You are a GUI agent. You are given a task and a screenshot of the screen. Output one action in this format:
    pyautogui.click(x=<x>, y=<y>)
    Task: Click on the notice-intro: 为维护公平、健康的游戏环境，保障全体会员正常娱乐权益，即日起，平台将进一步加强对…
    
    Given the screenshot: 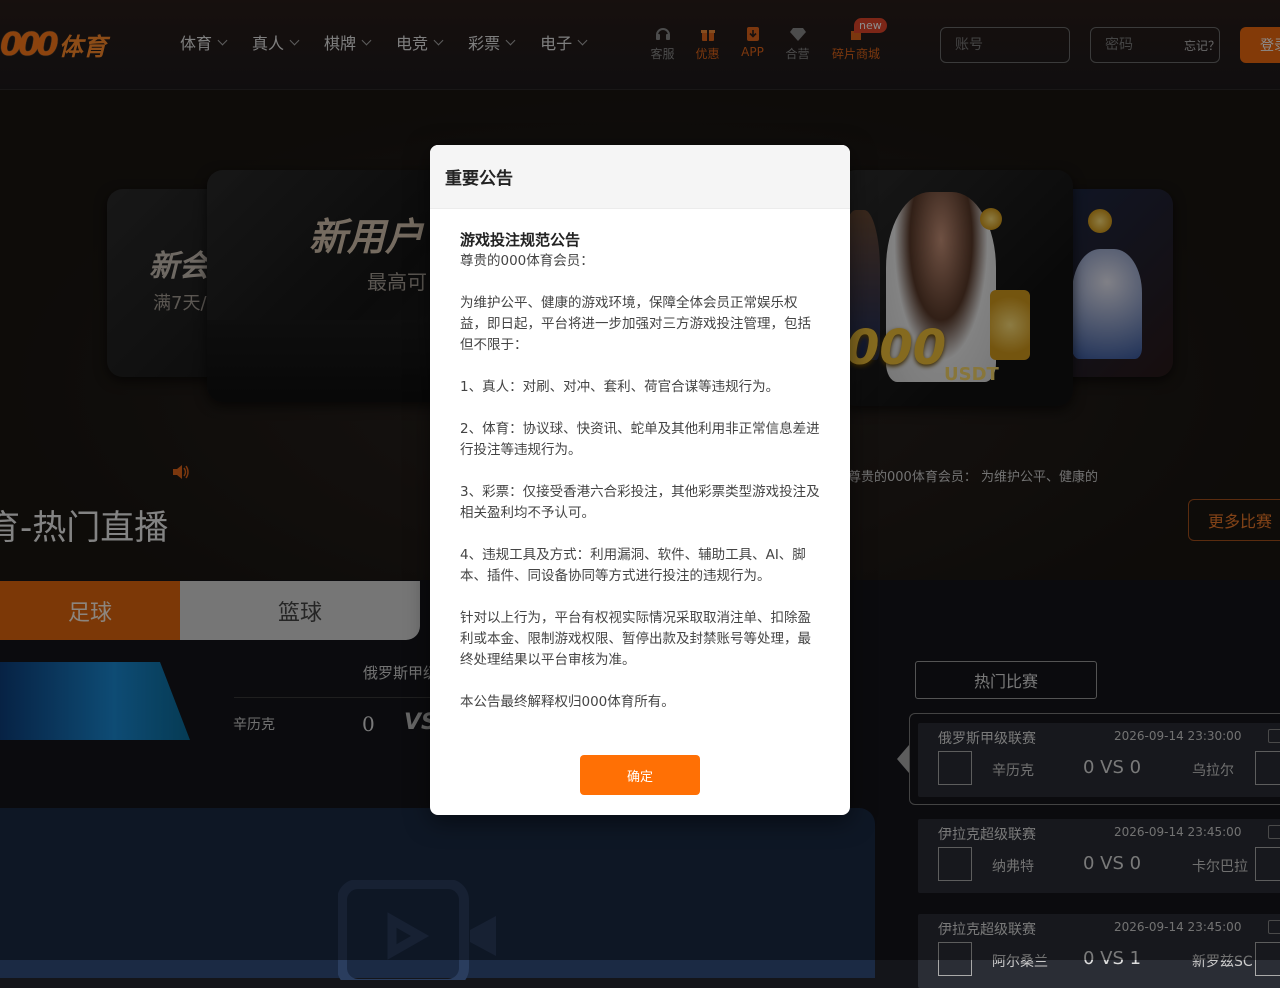 What is the action you would take?
    pyautogui.click(x=635, y=324)
    